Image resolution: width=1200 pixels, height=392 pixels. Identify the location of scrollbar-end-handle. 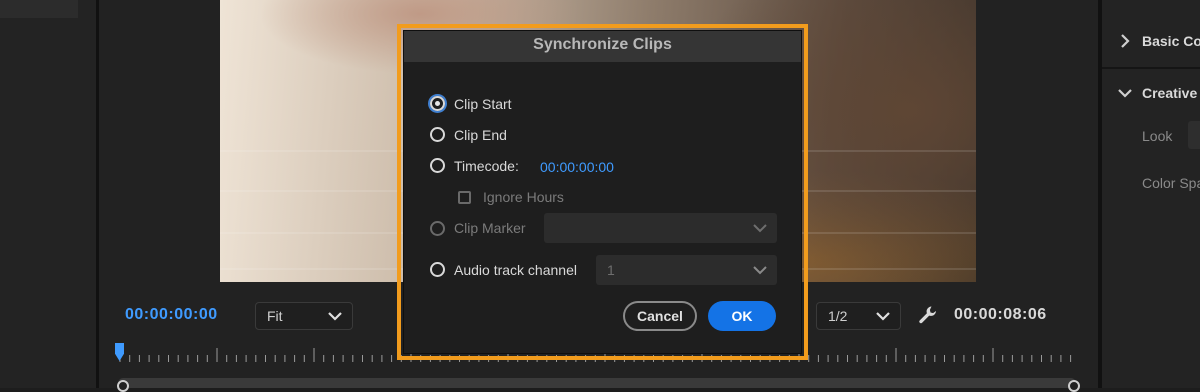
(1074, 386).